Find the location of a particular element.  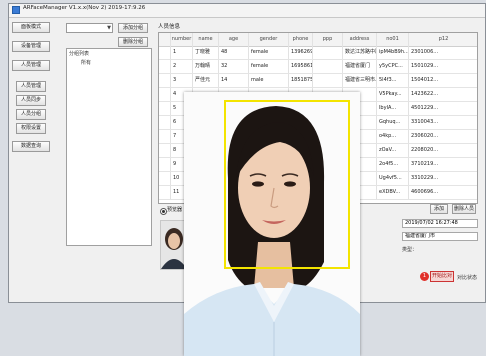

column-header: ppp is located at coordinates (328, 39).